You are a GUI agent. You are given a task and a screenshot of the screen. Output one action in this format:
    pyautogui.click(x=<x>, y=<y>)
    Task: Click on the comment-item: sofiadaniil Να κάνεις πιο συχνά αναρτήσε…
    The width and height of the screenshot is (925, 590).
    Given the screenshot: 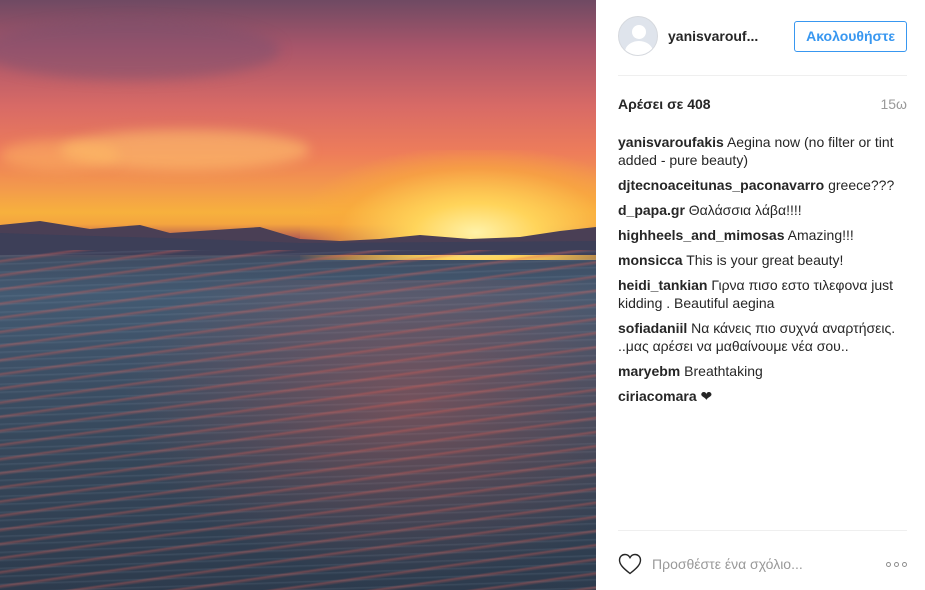 What is the action you would take?
    pyautogui.click(x=762, y=337)
    